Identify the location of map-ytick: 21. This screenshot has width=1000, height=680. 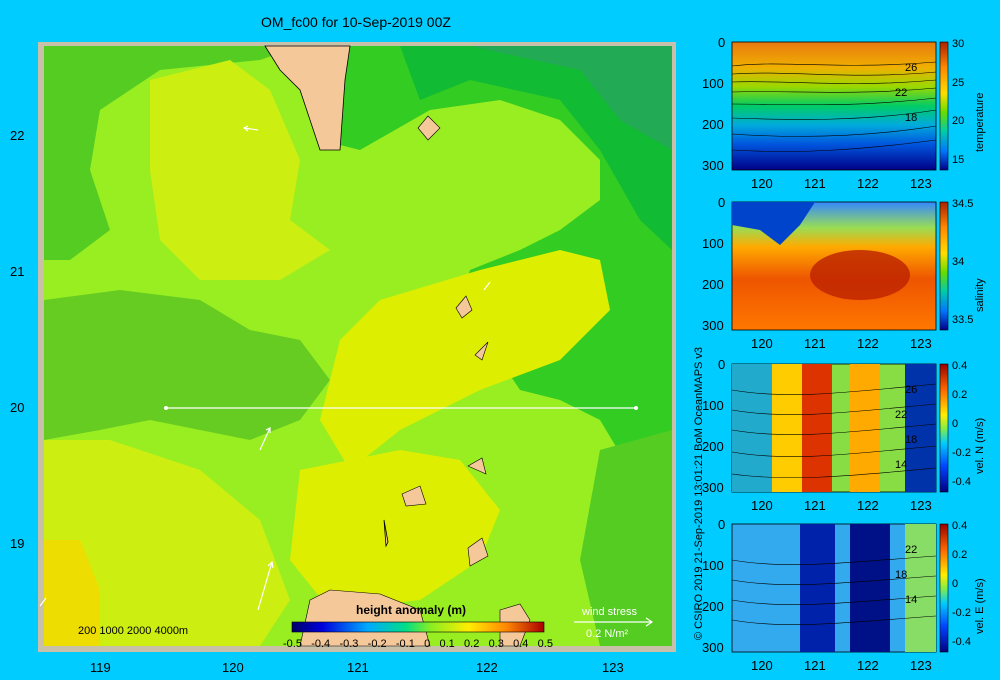
(17, 271).